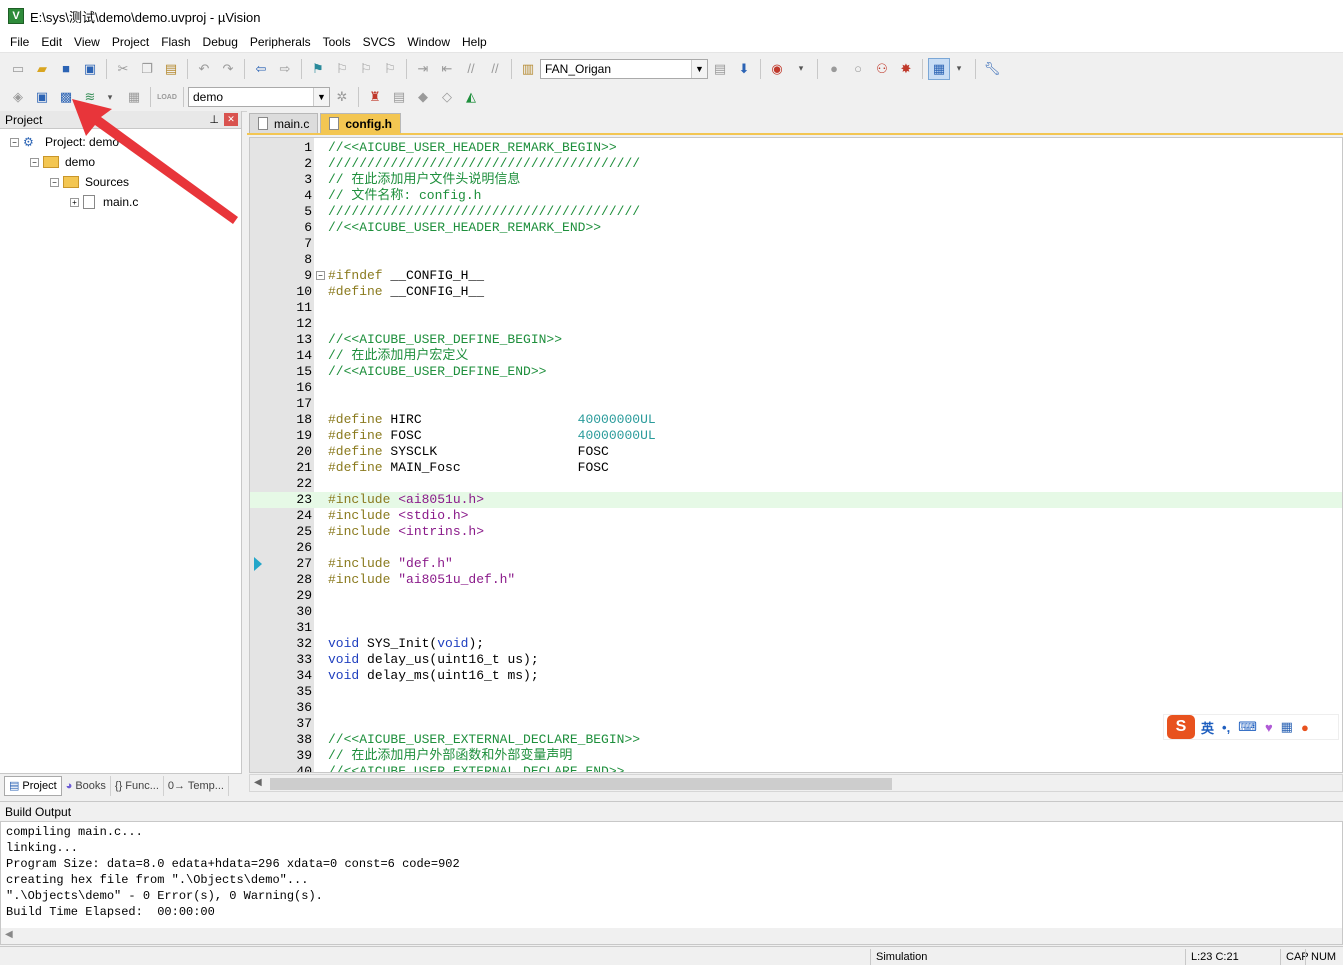 This screenshot has width=1343, height=965. I want to click on undo-icon: ↶, so click(204, 69).